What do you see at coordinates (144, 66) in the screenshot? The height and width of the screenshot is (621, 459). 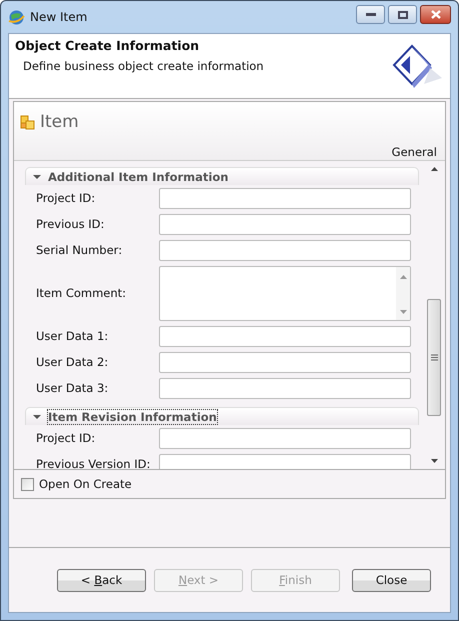 I see `page-description: Define business object create information` at bounding box center [144, 66].